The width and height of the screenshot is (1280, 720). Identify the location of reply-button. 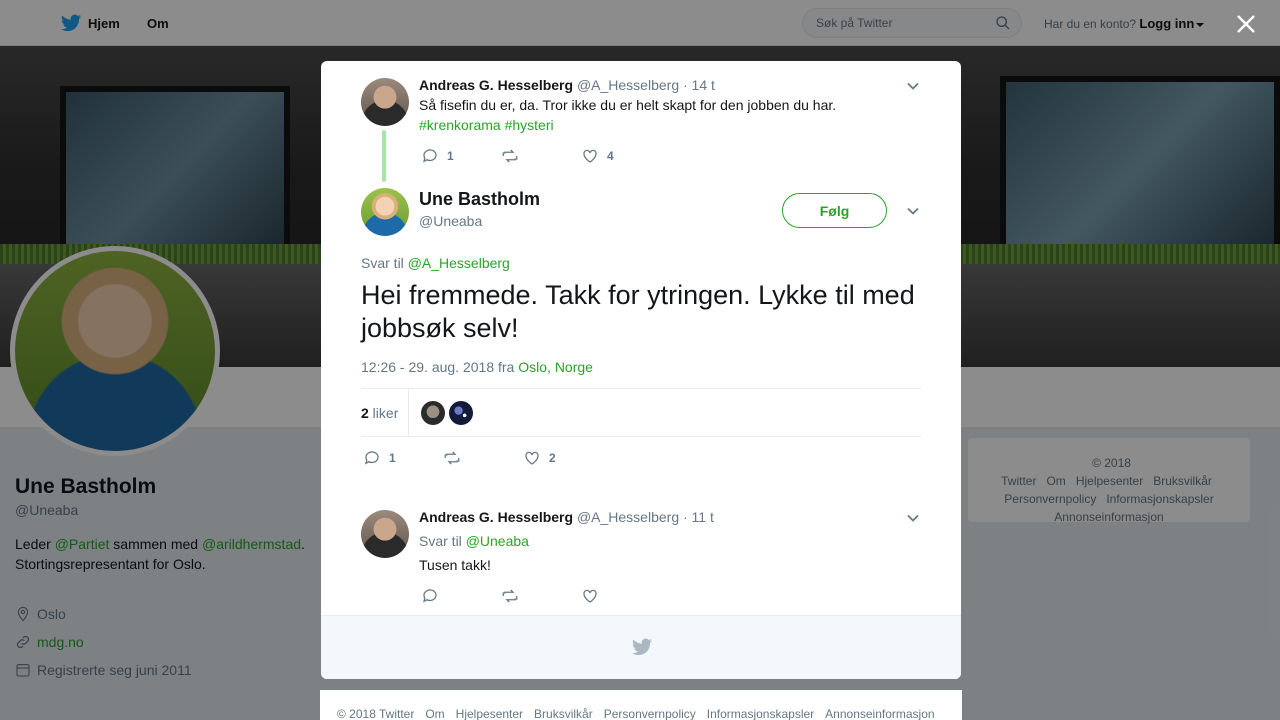
(461, 596).